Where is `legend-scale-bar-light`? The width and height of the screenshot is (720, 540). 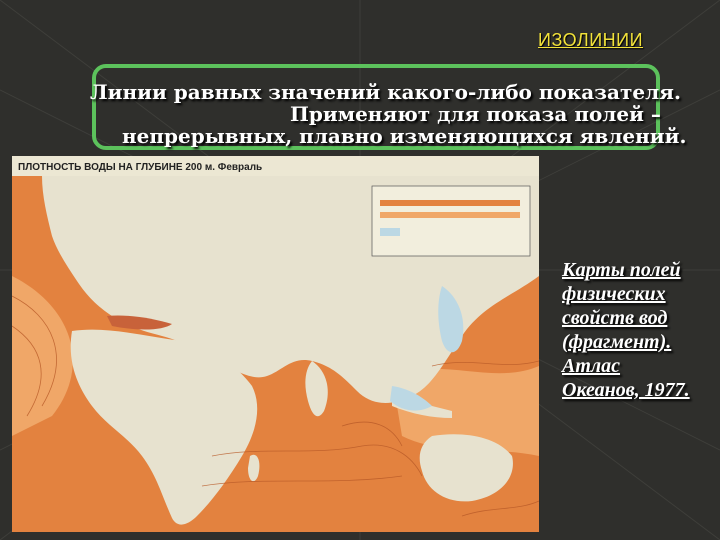 legend-scale-bar-light is located at coordinates (450, 215).